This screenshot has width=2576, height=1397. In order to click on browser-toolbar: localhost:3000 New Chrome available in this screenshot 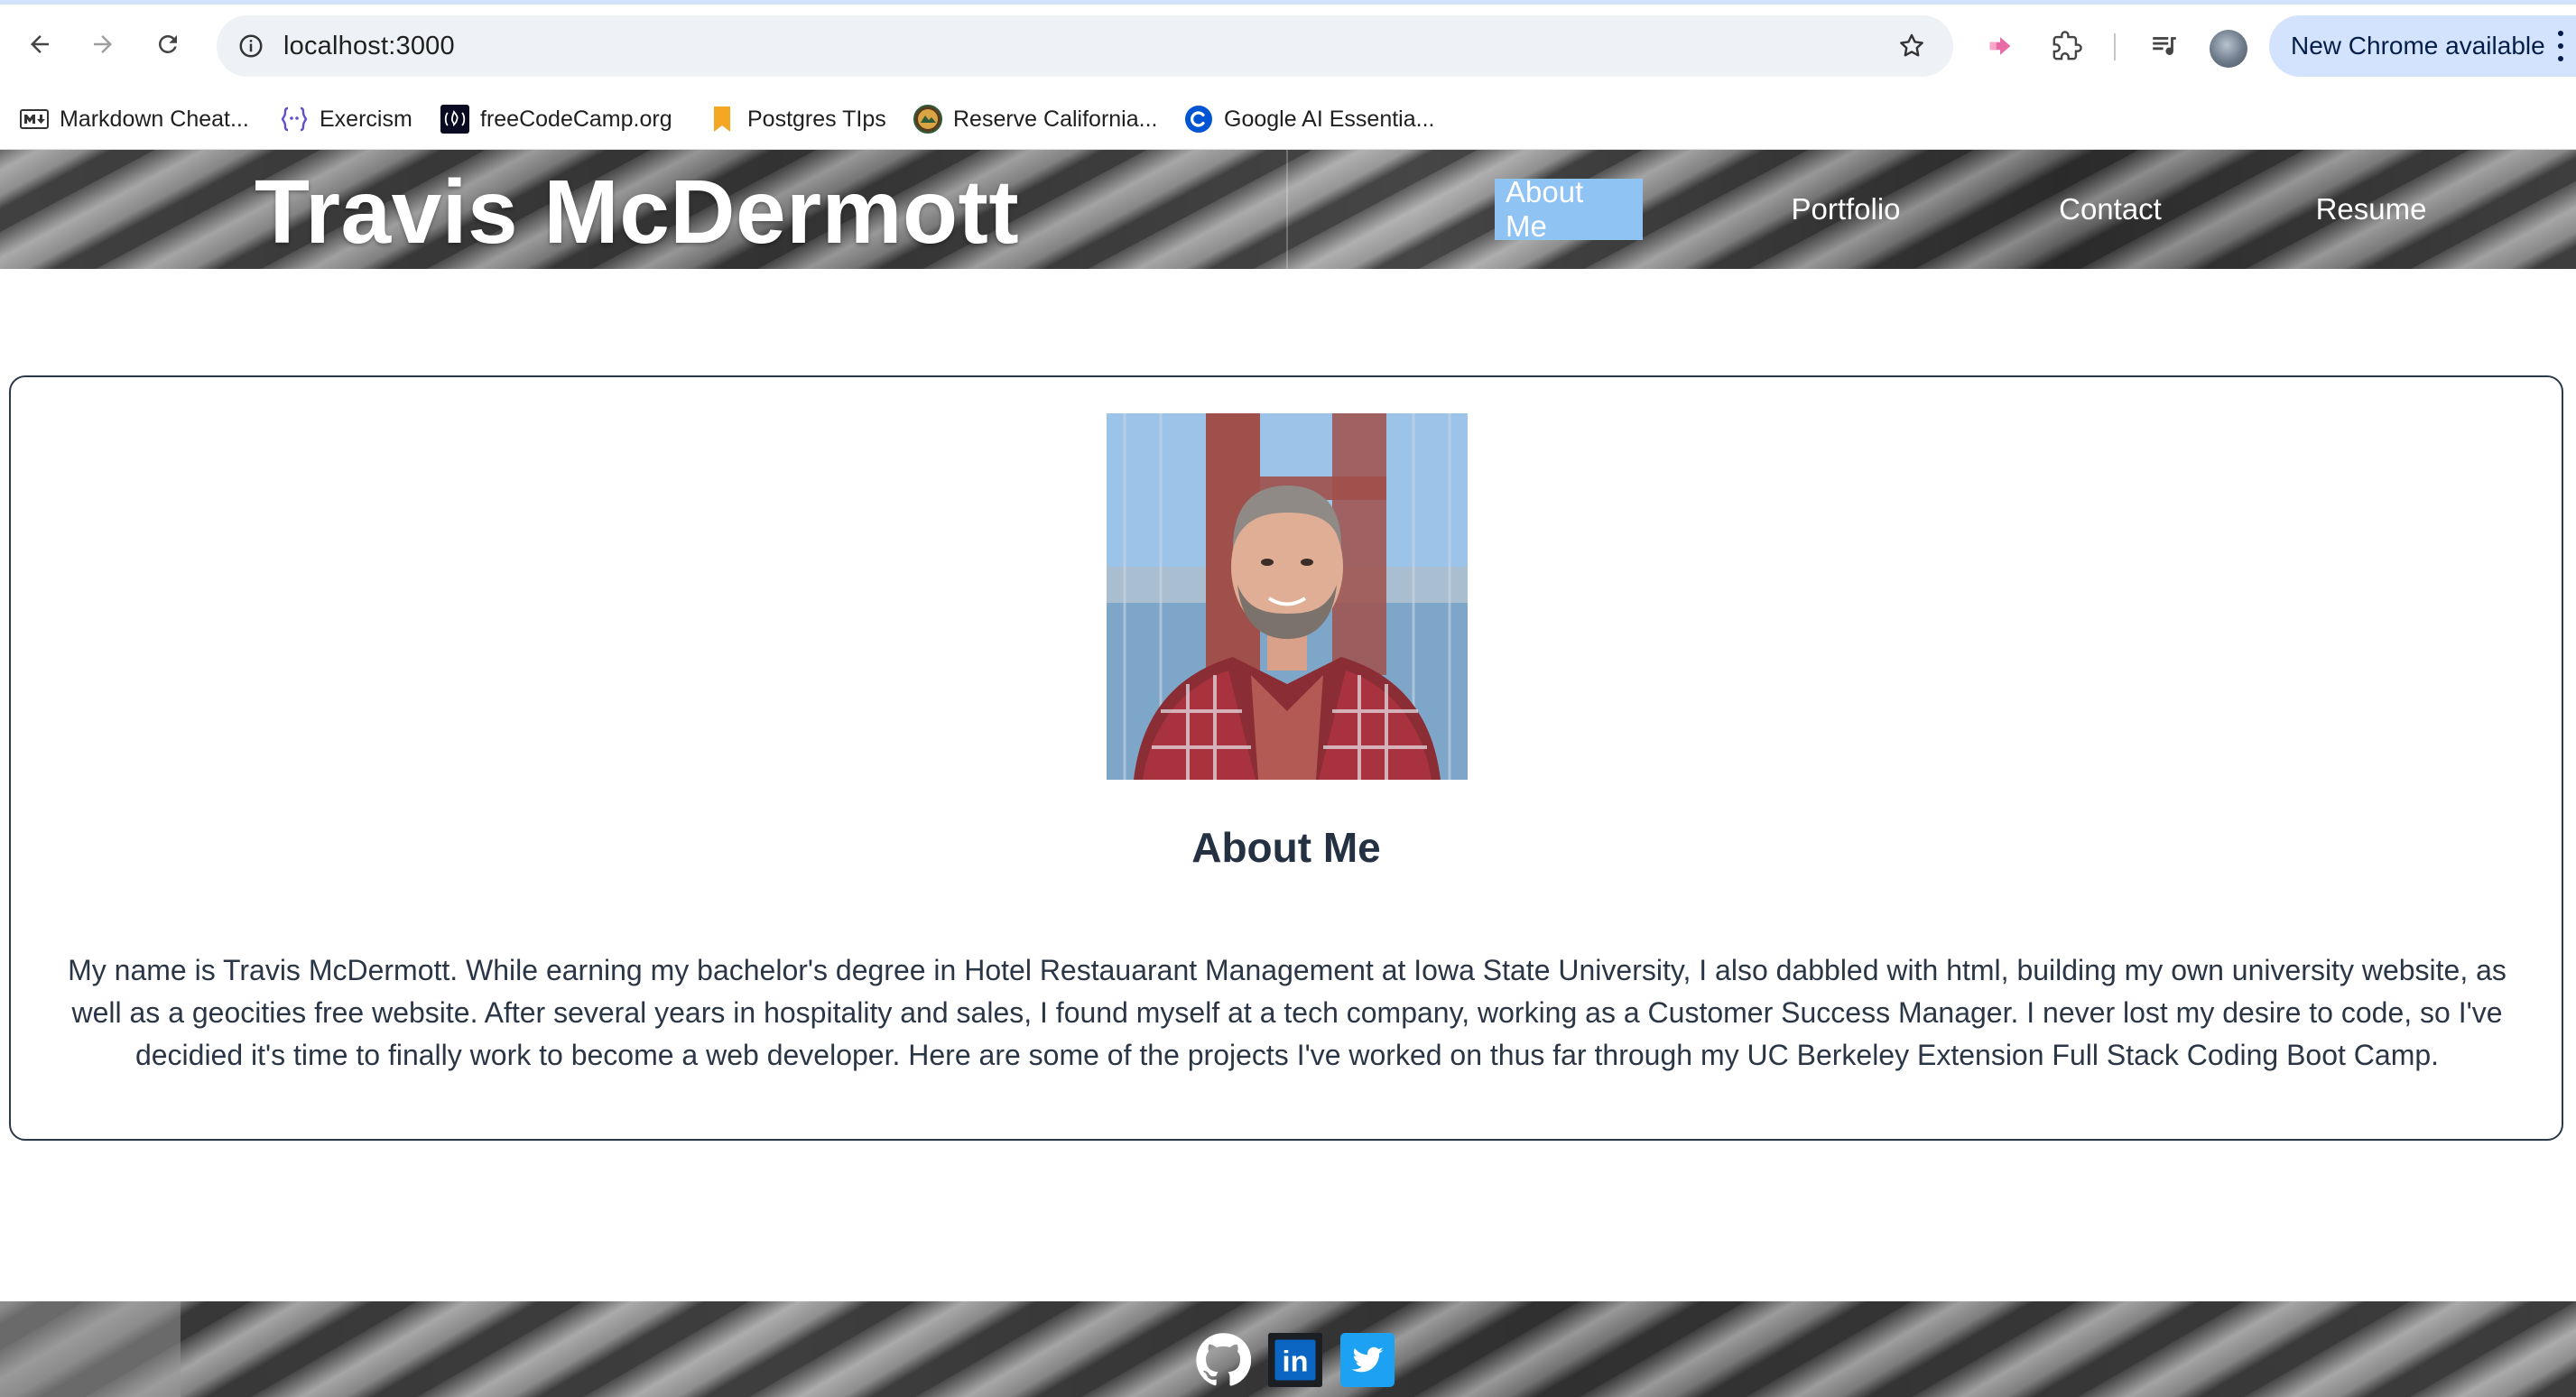, I will do `click(1288, 47)`.